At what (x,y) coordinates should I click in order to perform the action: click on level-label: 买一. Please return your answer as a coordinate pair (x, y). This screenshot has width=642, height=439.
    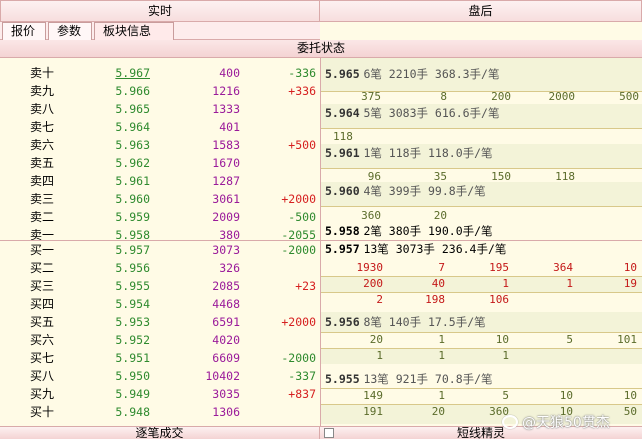
    Looking at the image, I should click on (42, 250).